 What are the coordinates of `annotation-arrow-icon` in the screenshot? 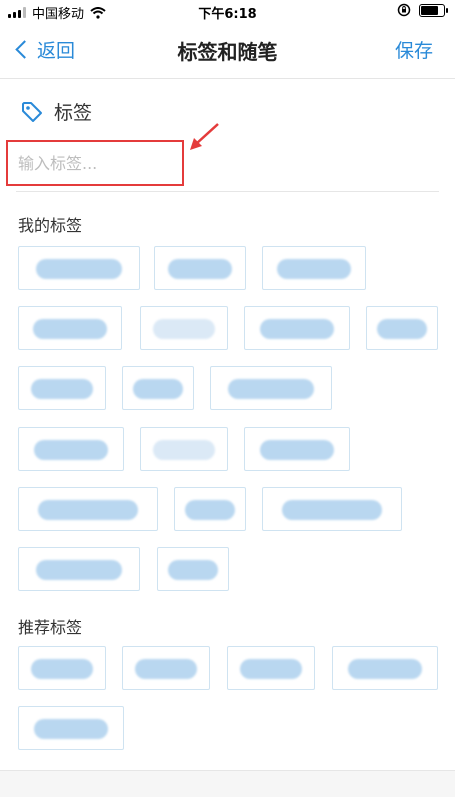 It's located at (204, 136).